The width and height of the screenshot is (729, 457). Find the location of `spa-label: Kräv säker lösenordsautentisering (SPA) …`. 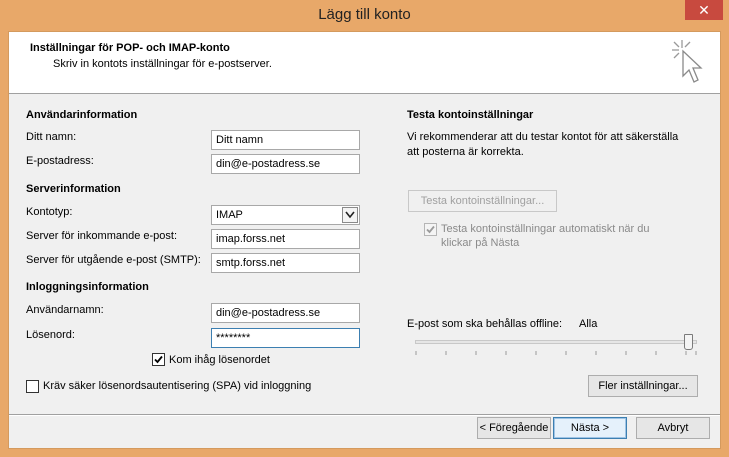

spa-label: Kräv säker lösenordsautentisering (SPA) … is located at coordinates (177, 386).